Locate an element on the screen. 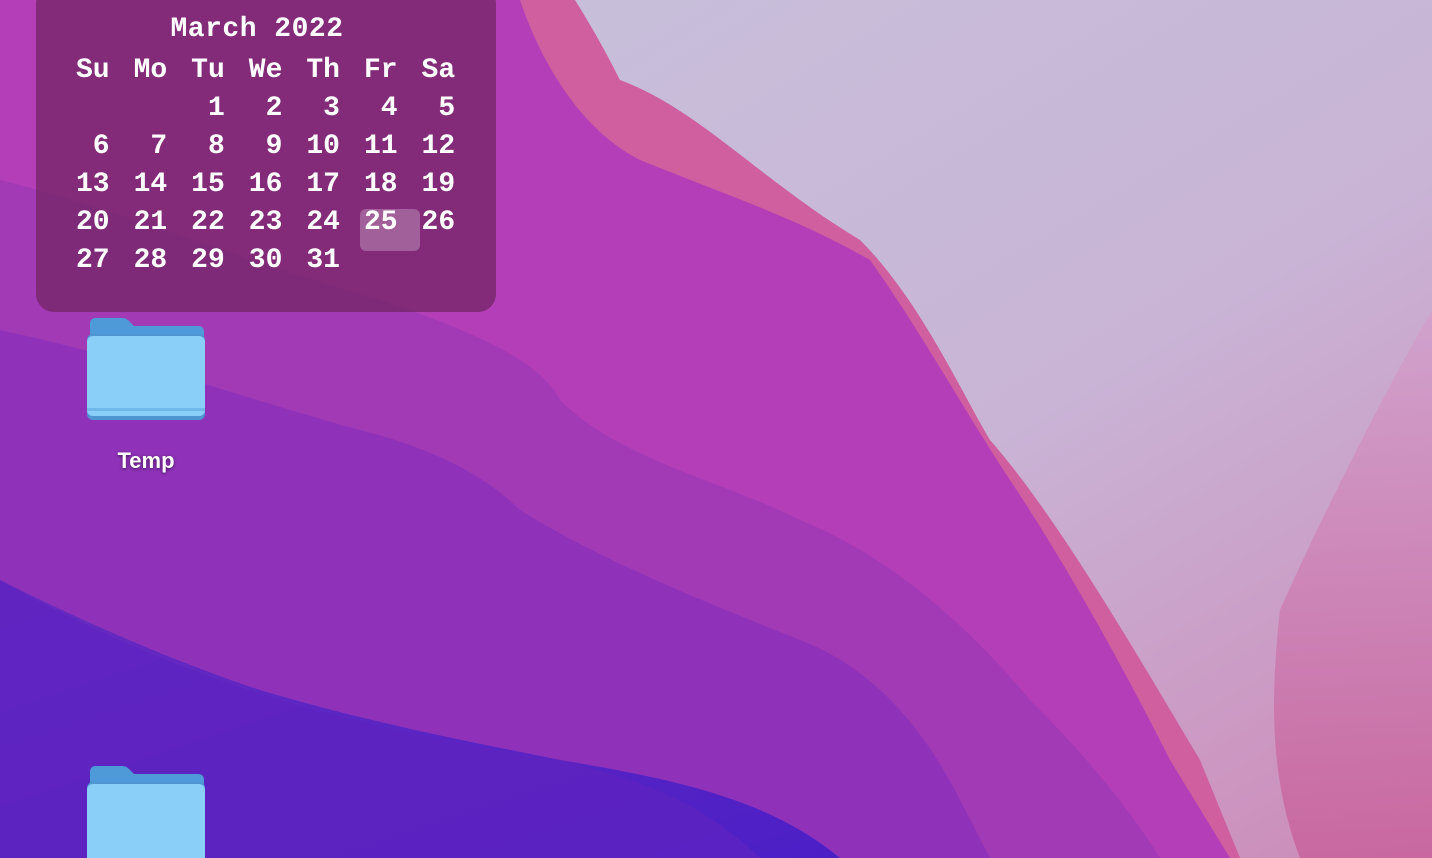 This screenshot has width=1432, height=858. weekday-label: We is located at coordinates (265, 70).